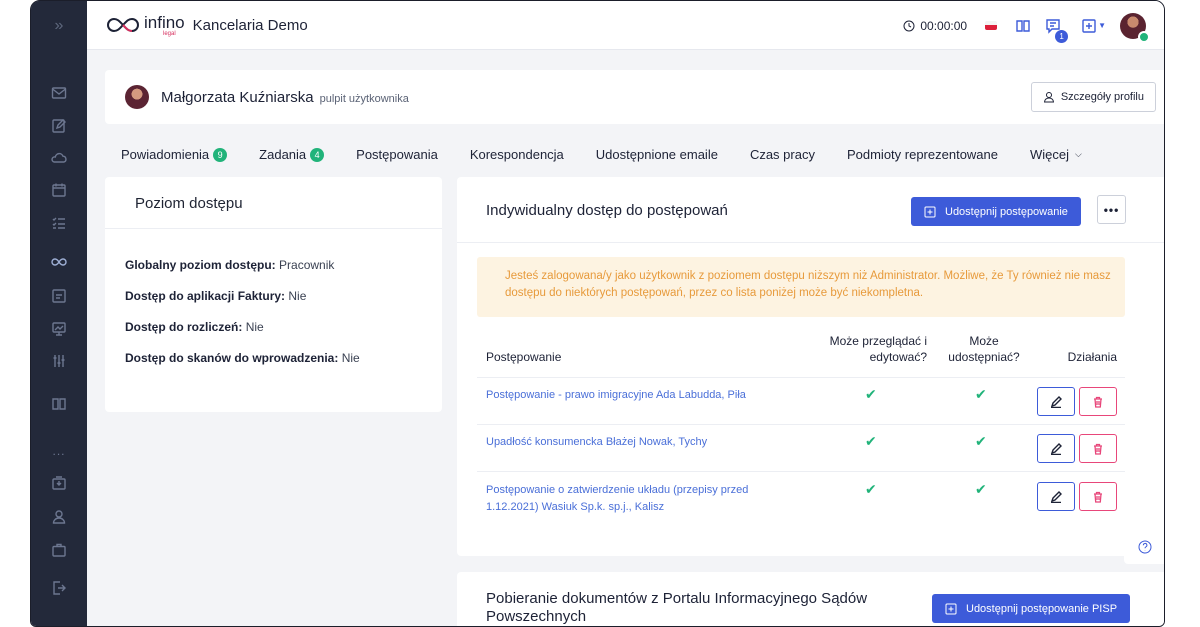 The image size is (1200, 627). Describe the element at coordinates (200, 265) in the screenshot. I see `access-label: Globalny poziom dostępu:` at that location.